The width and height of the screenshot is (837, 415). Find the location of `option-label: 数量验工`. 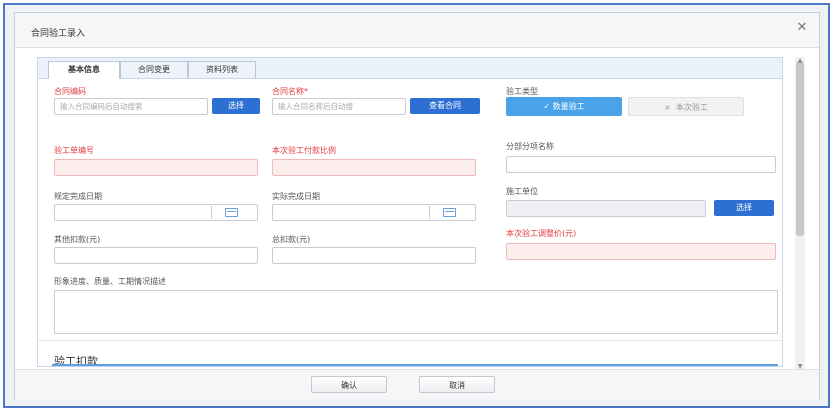

option-label: 数量验工 is located at coordinates (568, 106).